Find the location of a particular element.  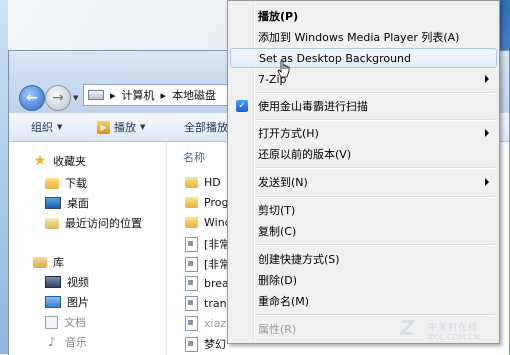

menu-item-label: 播放(P) is located at coordinates (278, 16).